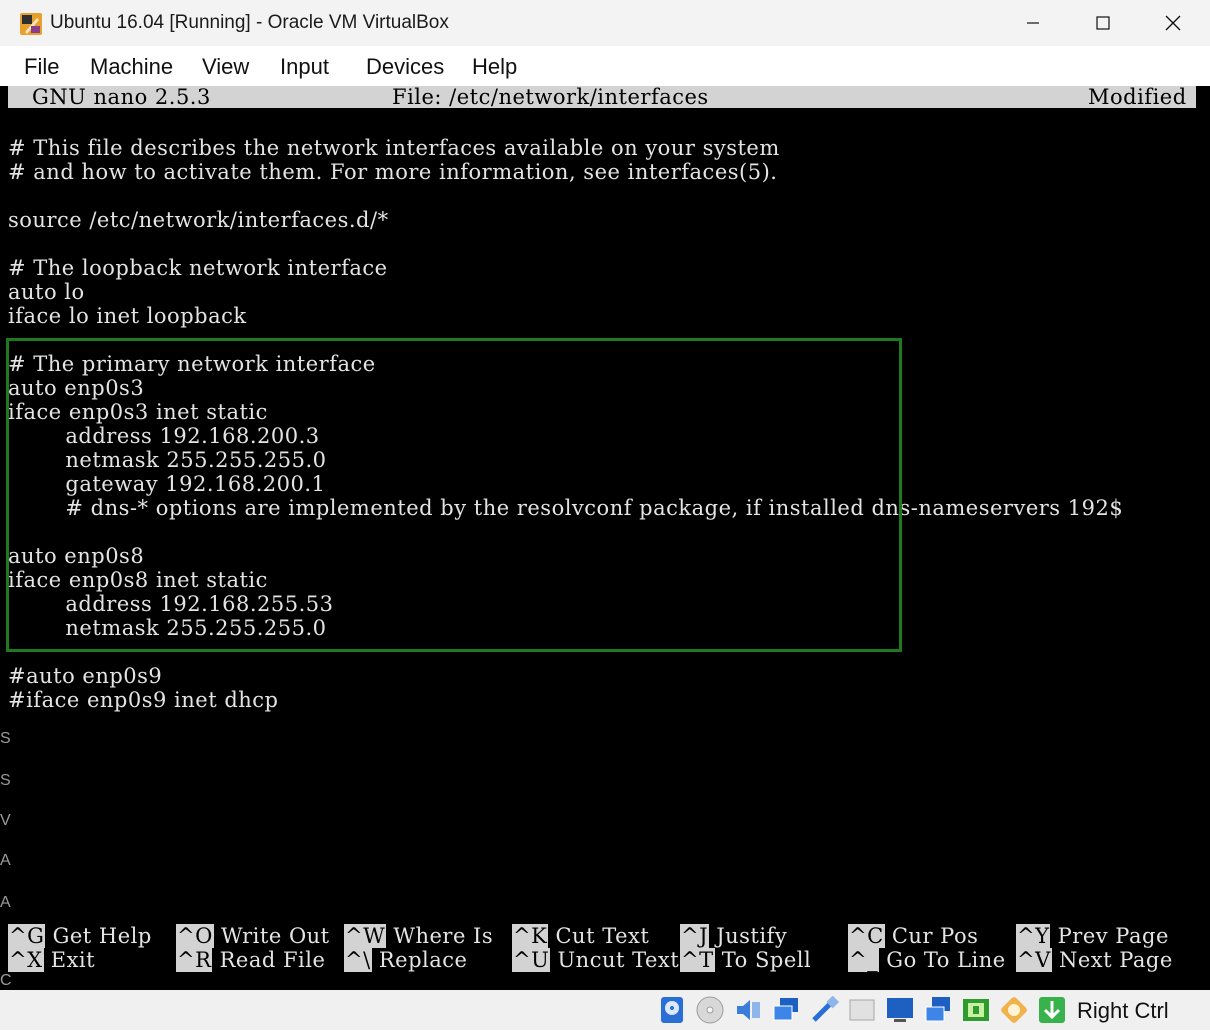 The height and width of the screenshot is (1031, 1210). I want to click on network-icon, so click(786, 1010).